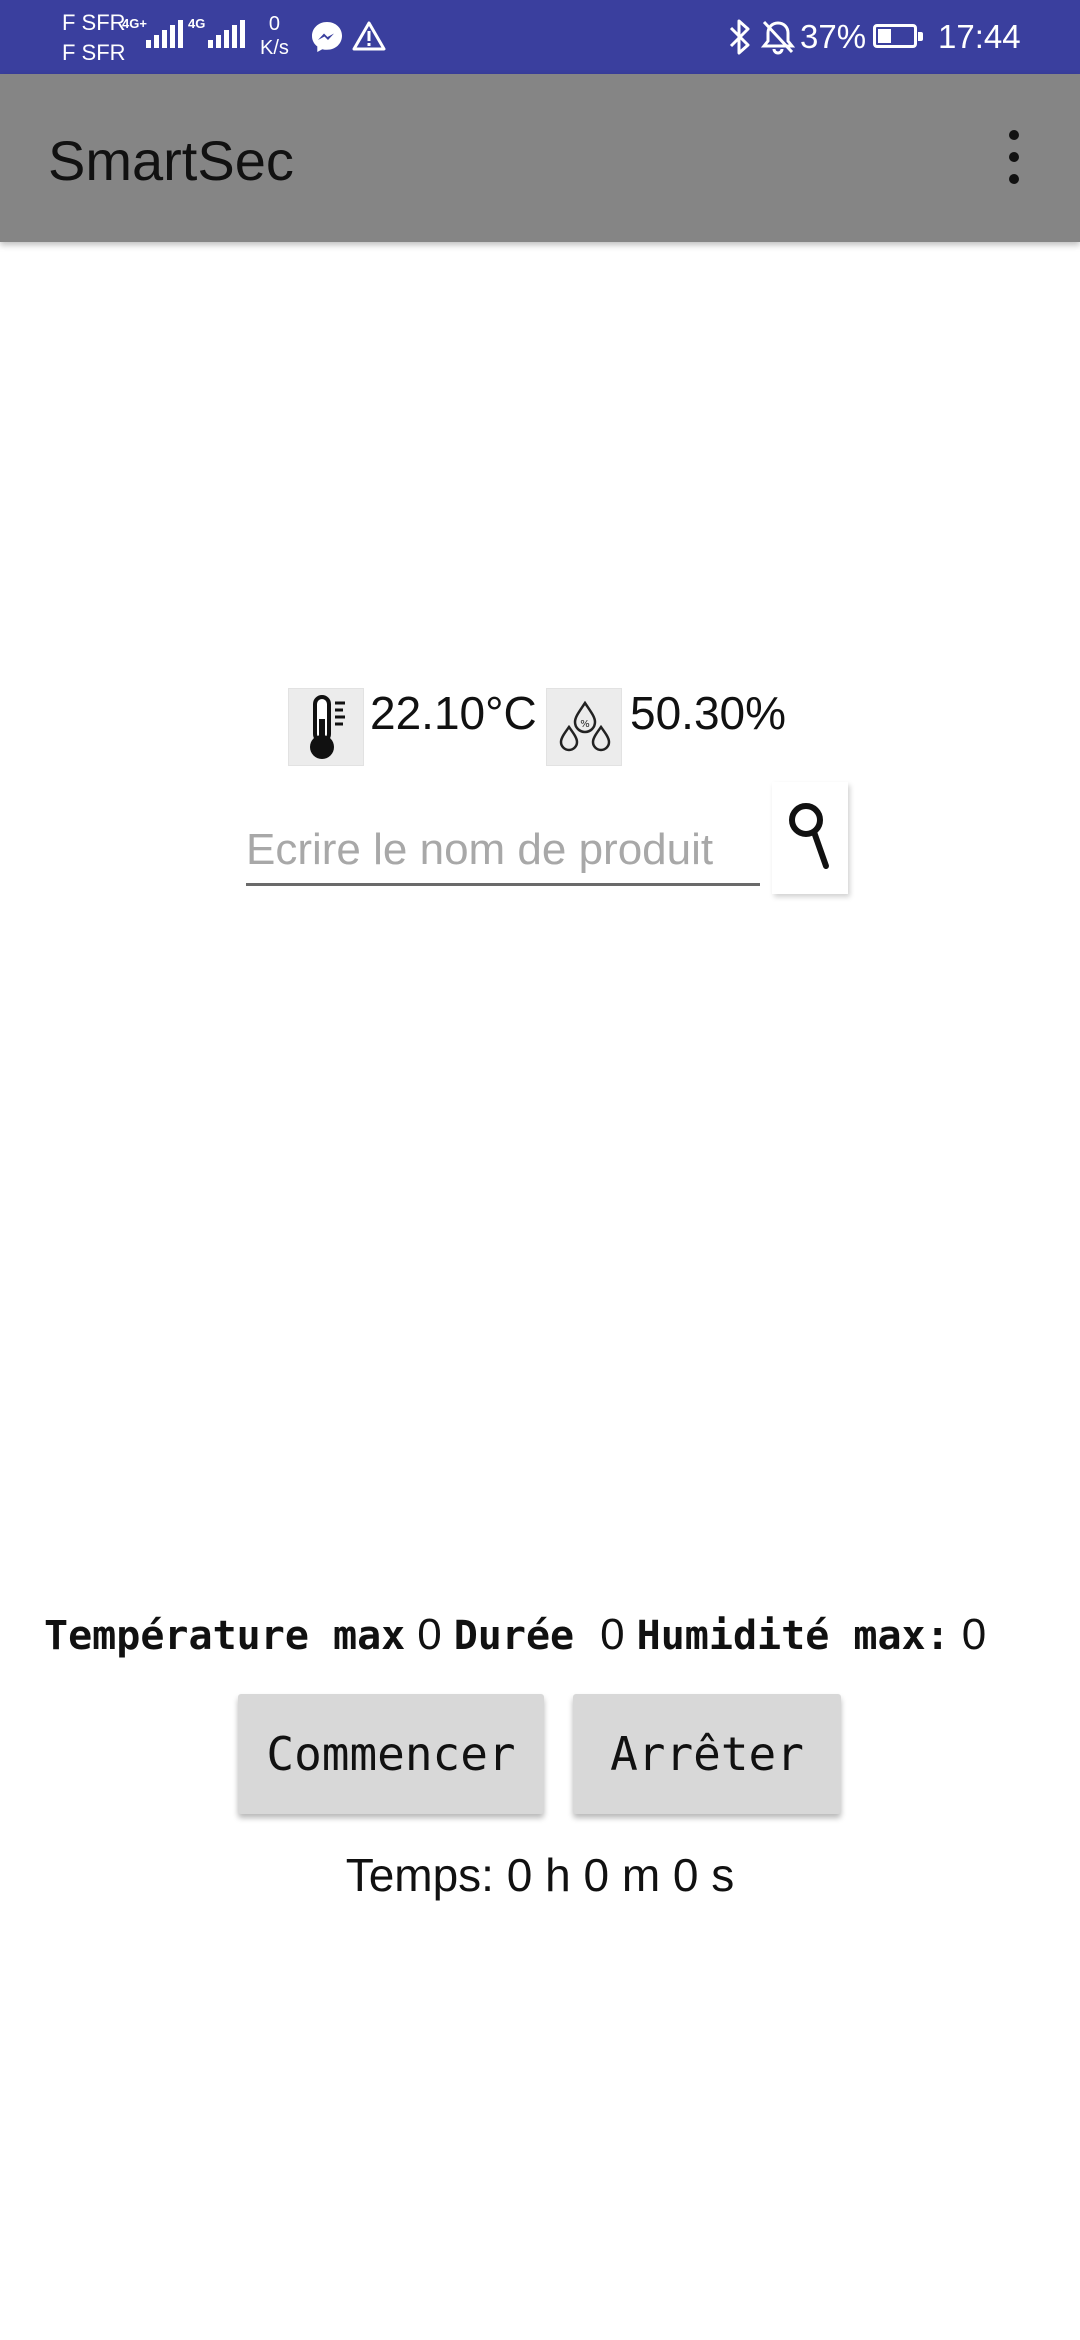  Describe the element at coordinates (1014, 157) in the screenshot. I see `overflow-menu-icon` at that location.